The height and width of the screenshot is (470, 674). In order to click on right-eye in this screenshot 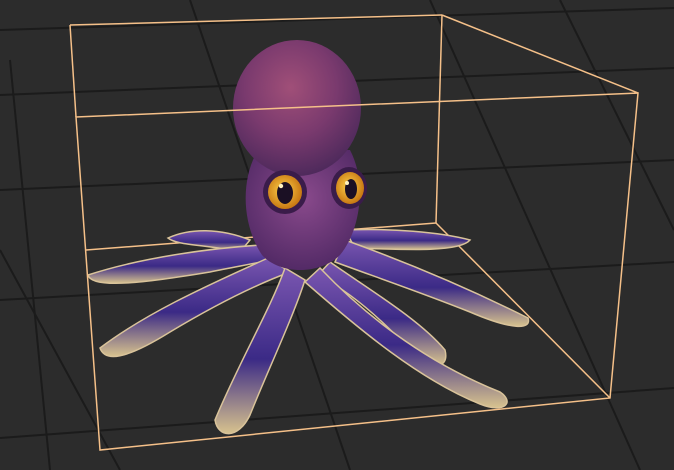, I will do `click(349, 188)`.